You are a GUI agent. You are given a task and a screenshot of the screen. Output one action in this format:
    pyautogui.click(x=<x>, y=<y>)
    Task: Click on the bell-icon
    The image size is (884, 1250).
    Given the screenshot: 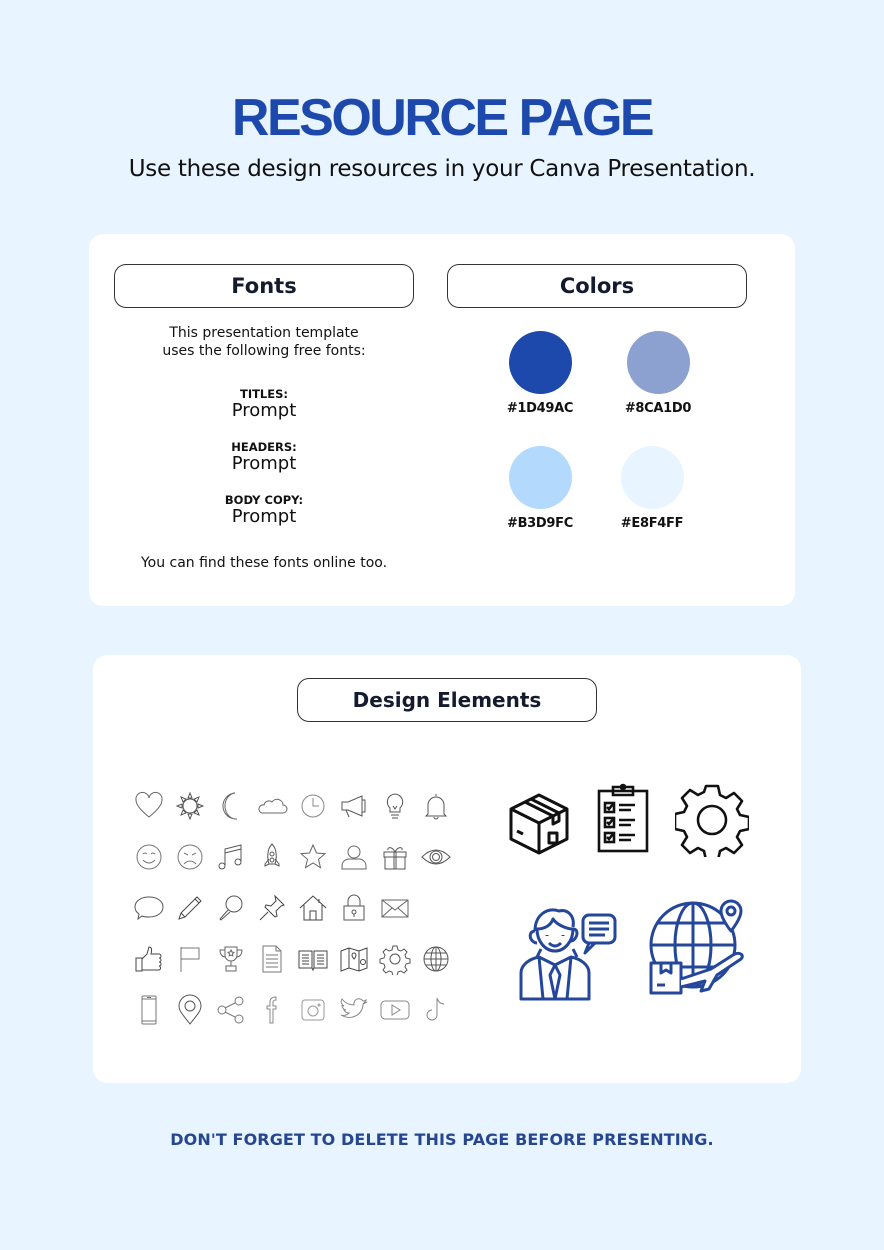 What is the action you would take?
    pyautogui.click(x=440, y=806)
    